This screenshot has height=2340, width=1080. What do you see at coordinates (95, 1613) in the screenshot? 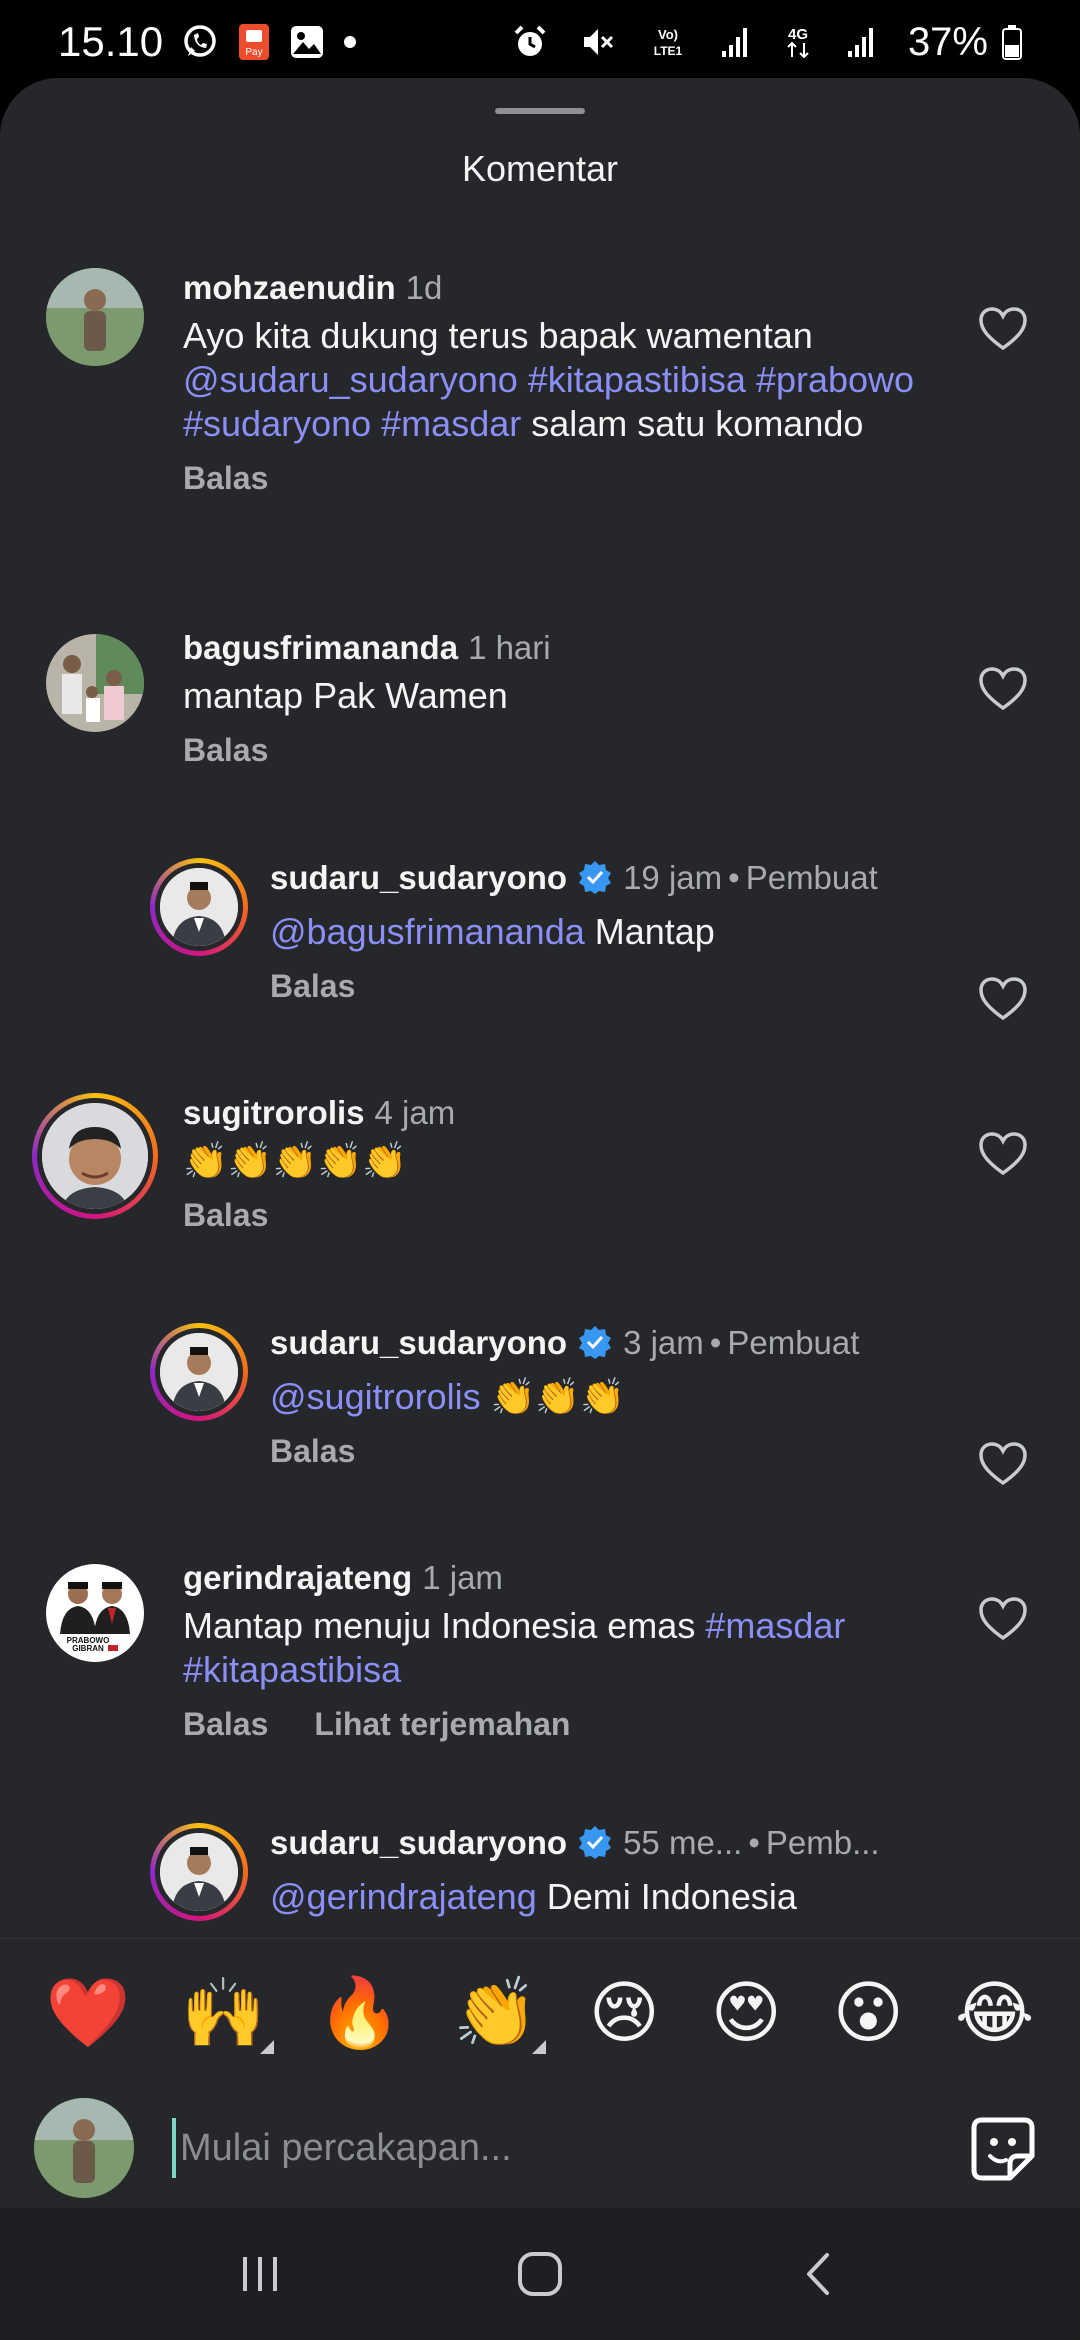
I see `avatar: PRABOWO GIBRAN` at bounding box center [95, 1613].